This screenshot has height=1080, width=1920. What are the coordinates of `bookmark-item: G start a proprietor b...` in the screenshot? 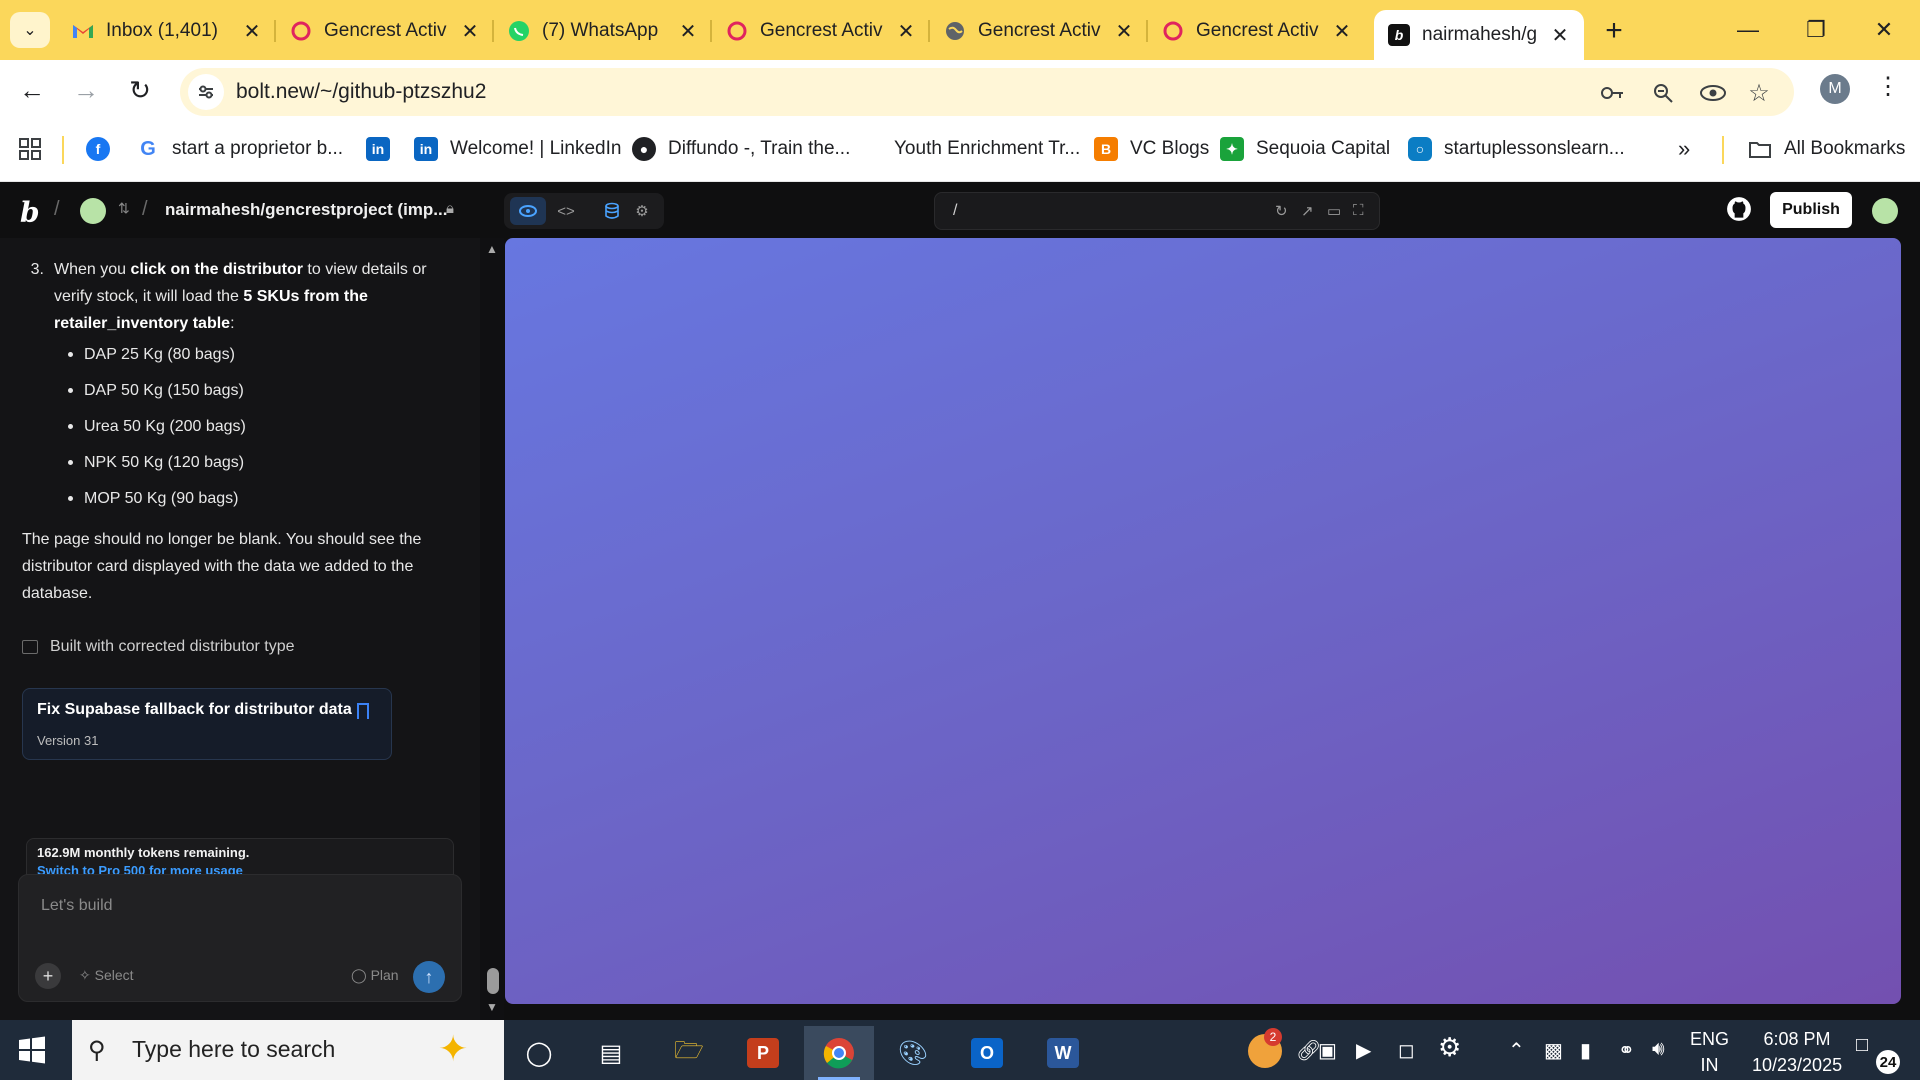 It's located at (239, 149).